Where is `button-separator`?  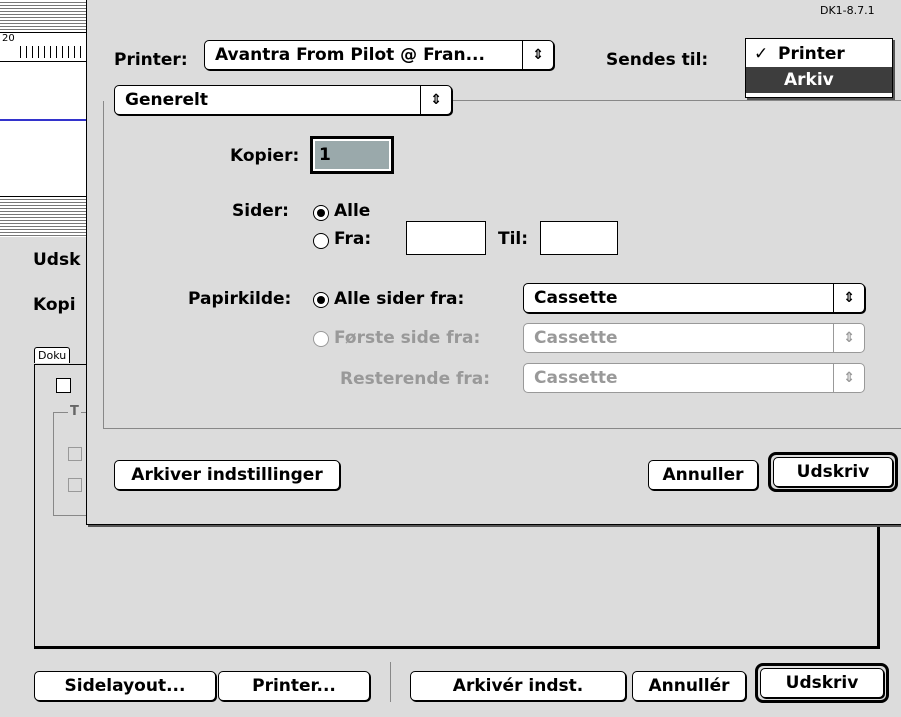
button-separator is located at coordinates (390, 682).